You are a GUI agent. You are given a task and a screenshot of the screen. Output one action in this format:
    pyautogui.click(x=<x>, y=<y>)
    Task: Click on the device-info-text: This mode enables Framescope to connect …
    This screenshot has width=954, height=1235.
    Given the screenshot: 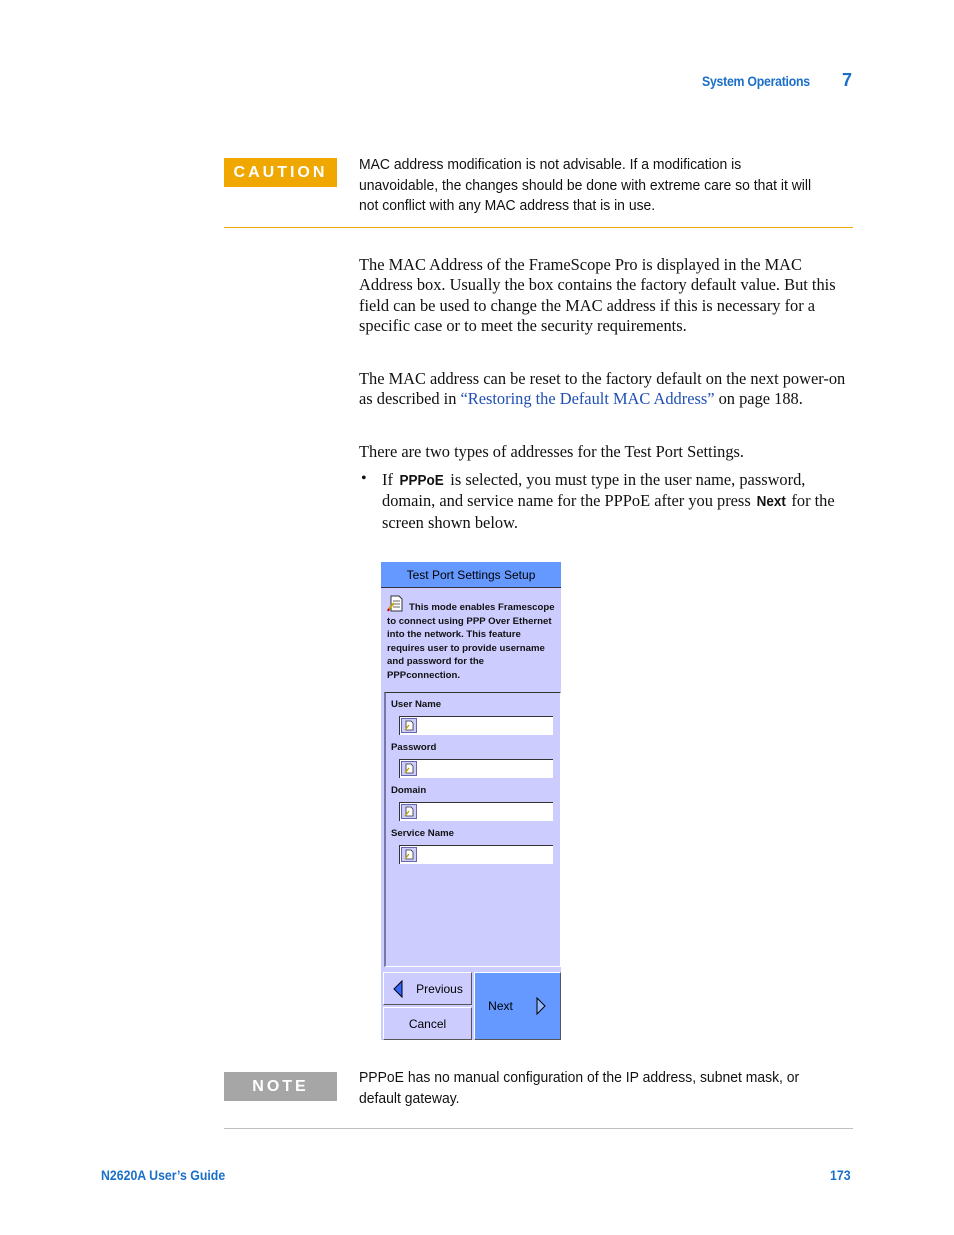 What is the action you would take?
    pyautogui.click(x=471, y=641)
    